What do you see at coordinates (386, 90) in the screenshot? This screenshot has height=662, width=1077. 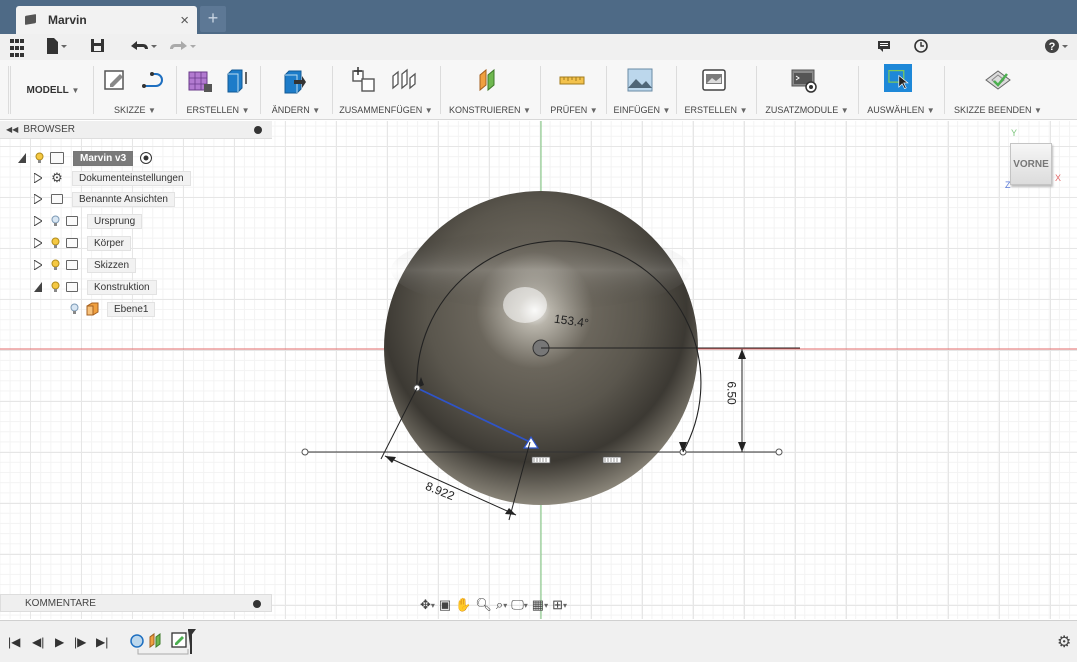 I see `ribbon-group-assemble: ZUSAMMENFÜGEN ▼` at bounding box center [386, 90].